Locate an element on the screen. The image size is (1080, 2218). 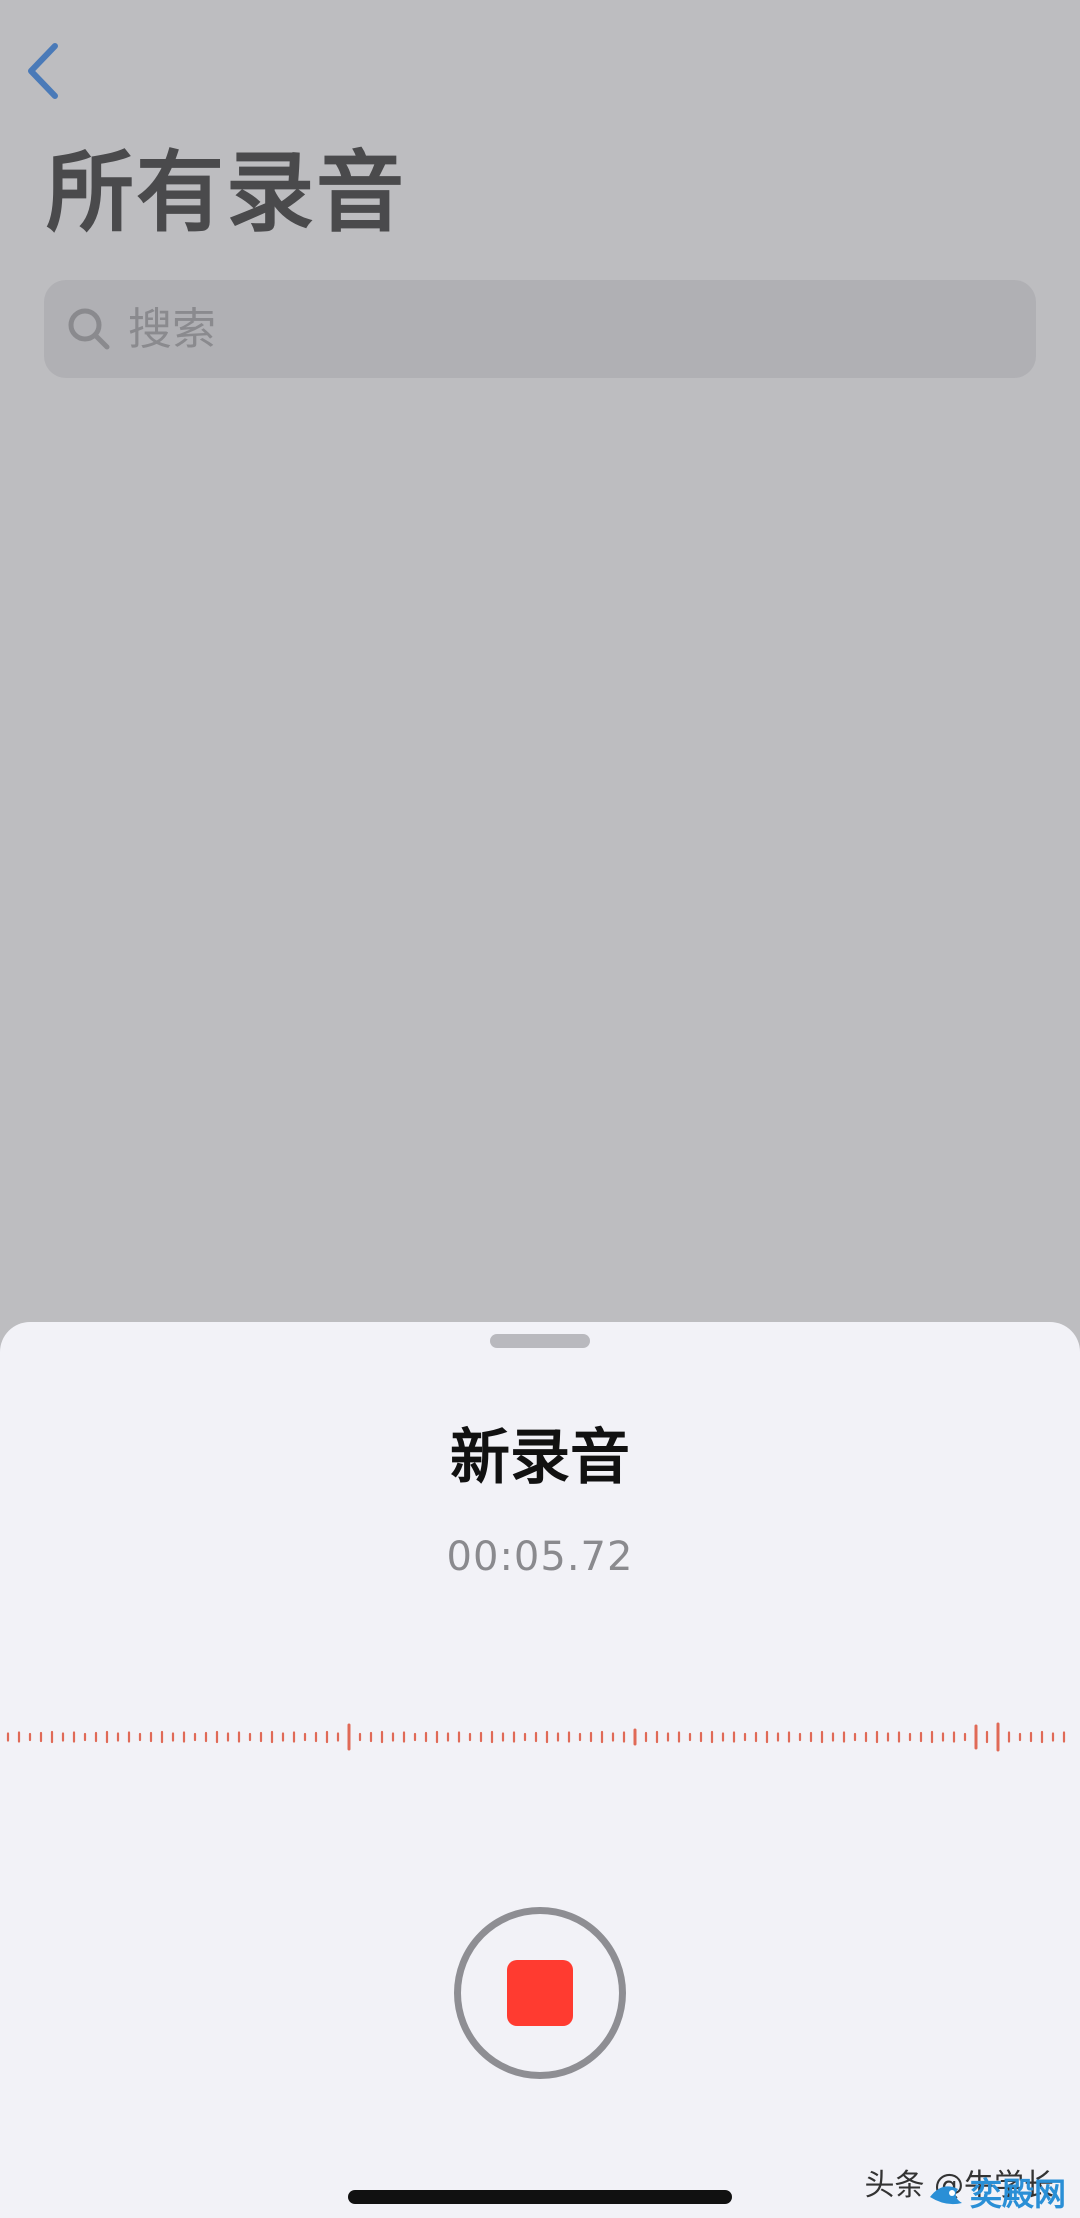
sheet-grabber is located at coordinates (540, 1341).